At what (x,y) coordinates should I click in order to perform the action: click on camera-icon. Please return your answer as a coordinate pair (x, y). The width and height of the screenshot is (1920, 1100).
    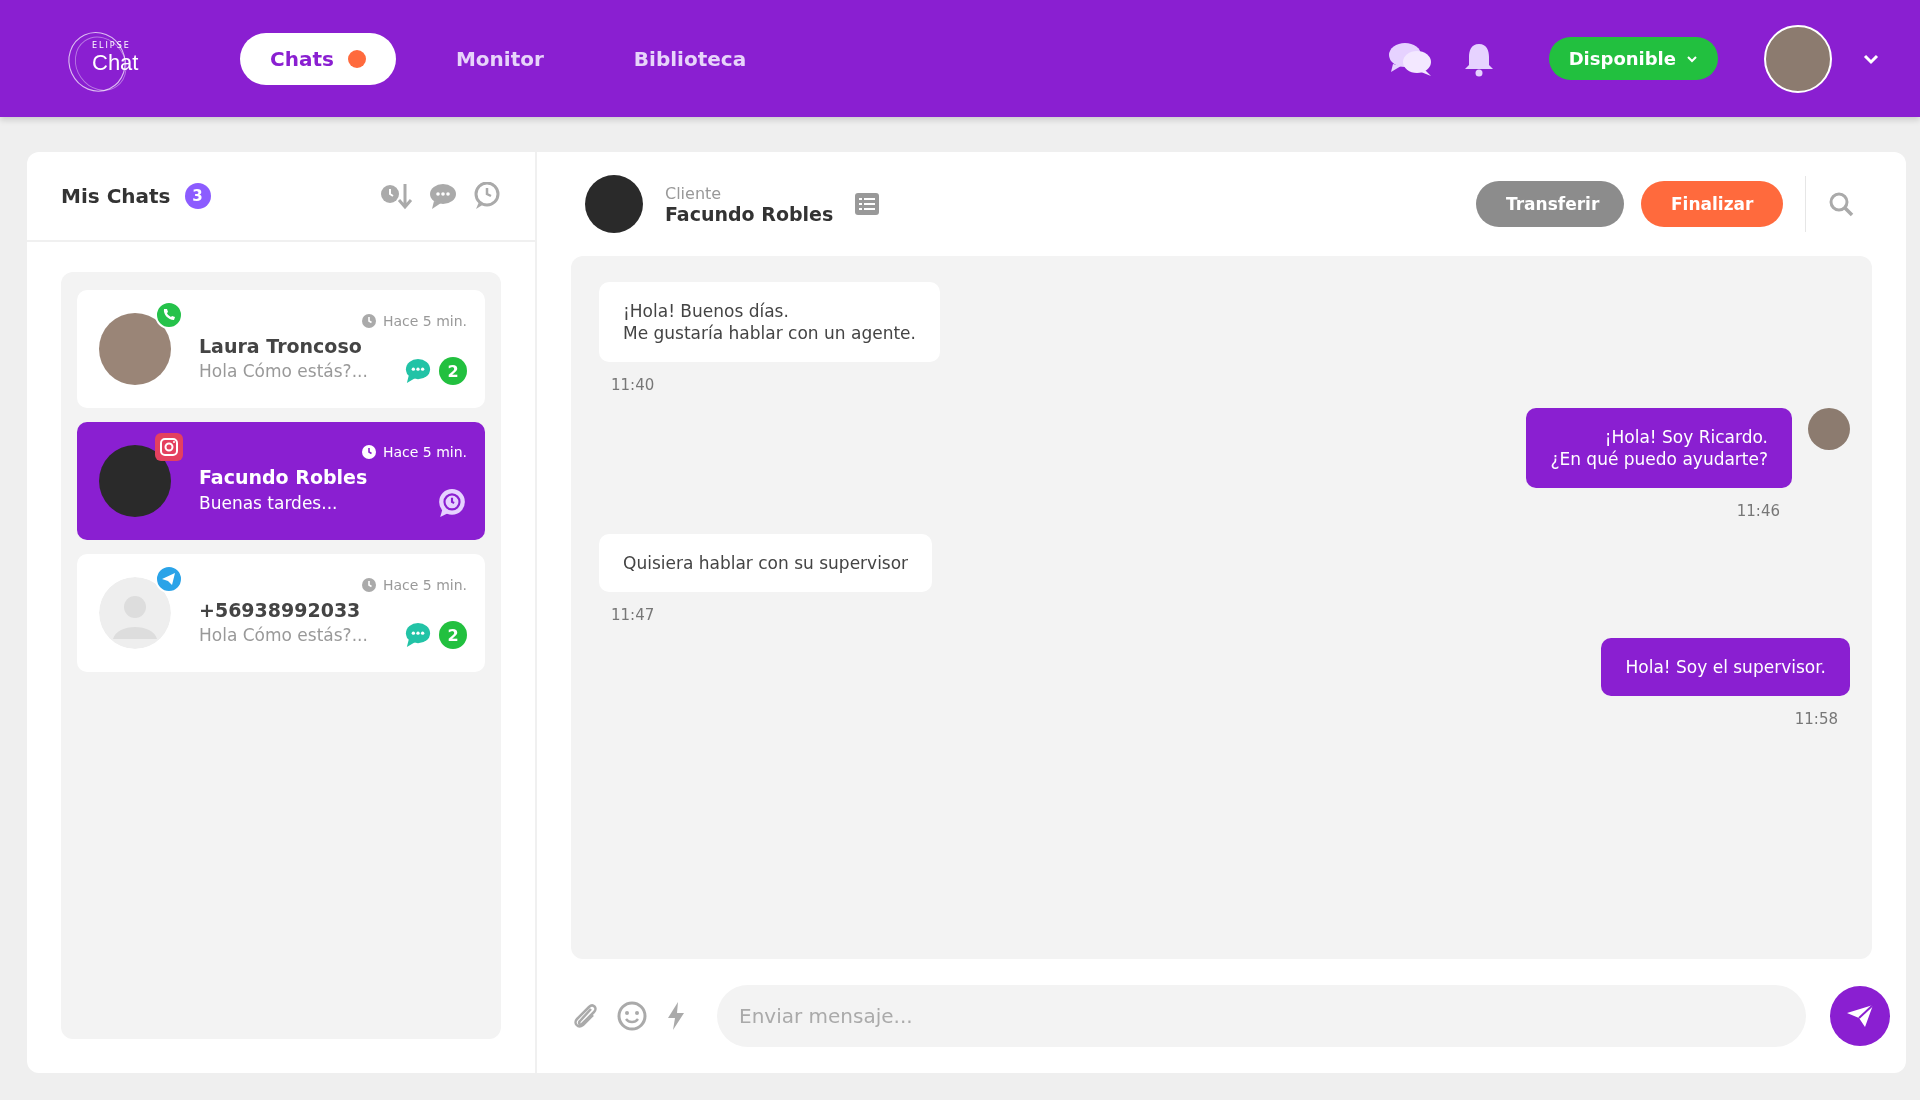
    Looking at the image, I should click on (169, 447).